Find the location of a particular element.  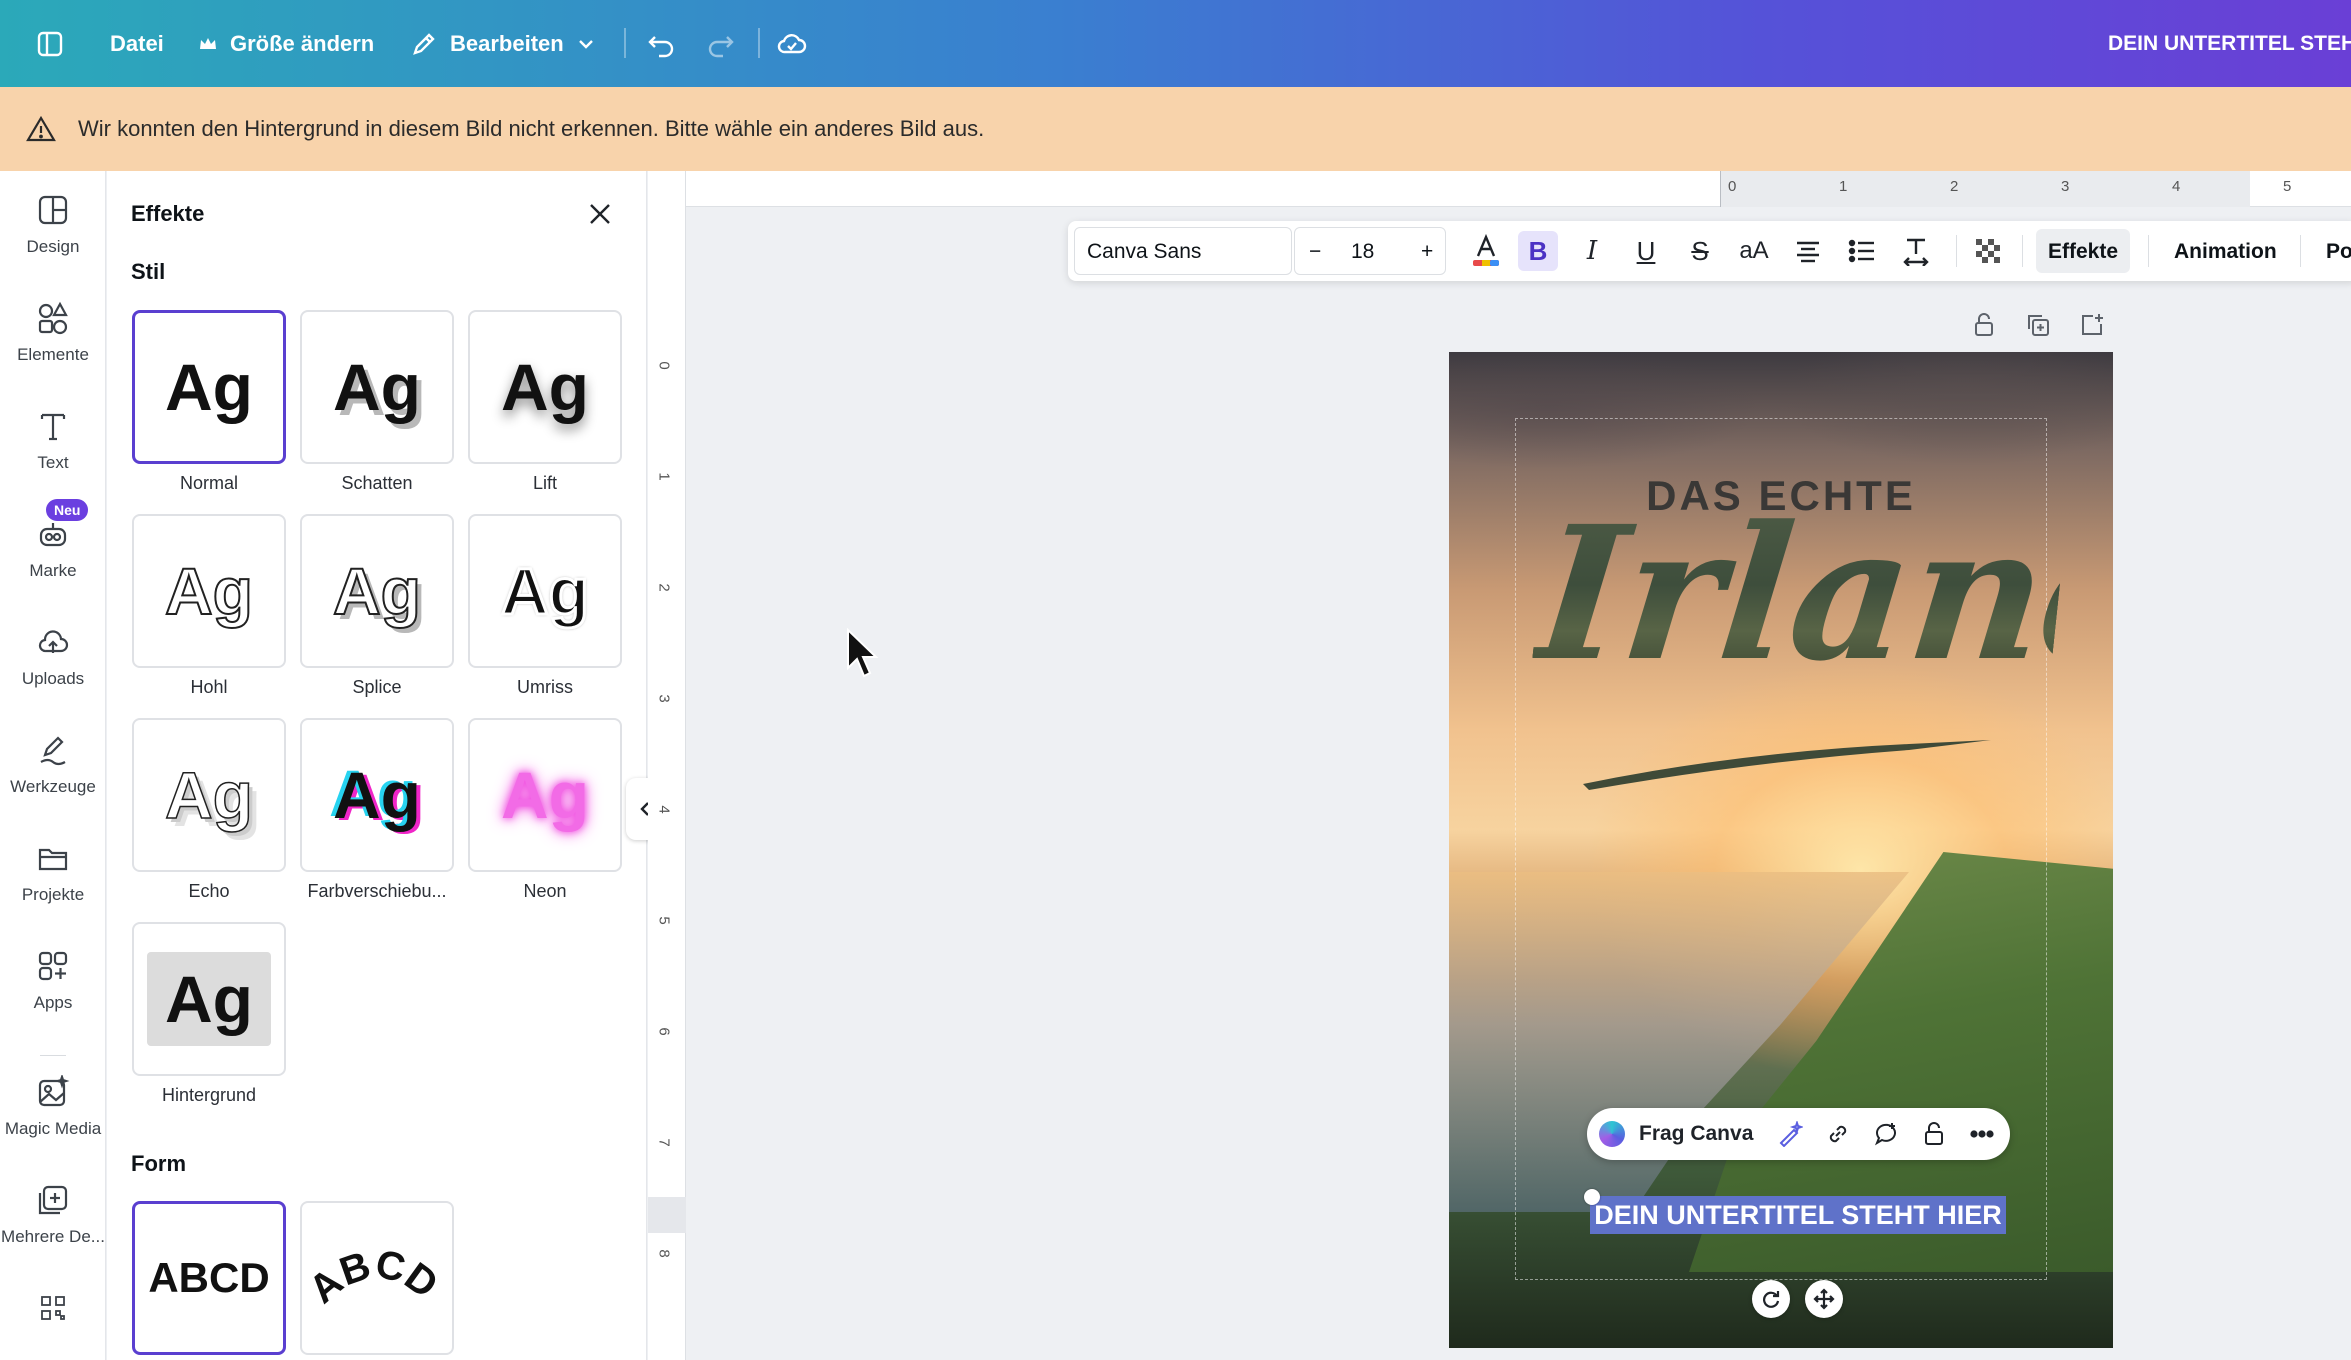

bold-button: B is located at coordinates (1538, 251).